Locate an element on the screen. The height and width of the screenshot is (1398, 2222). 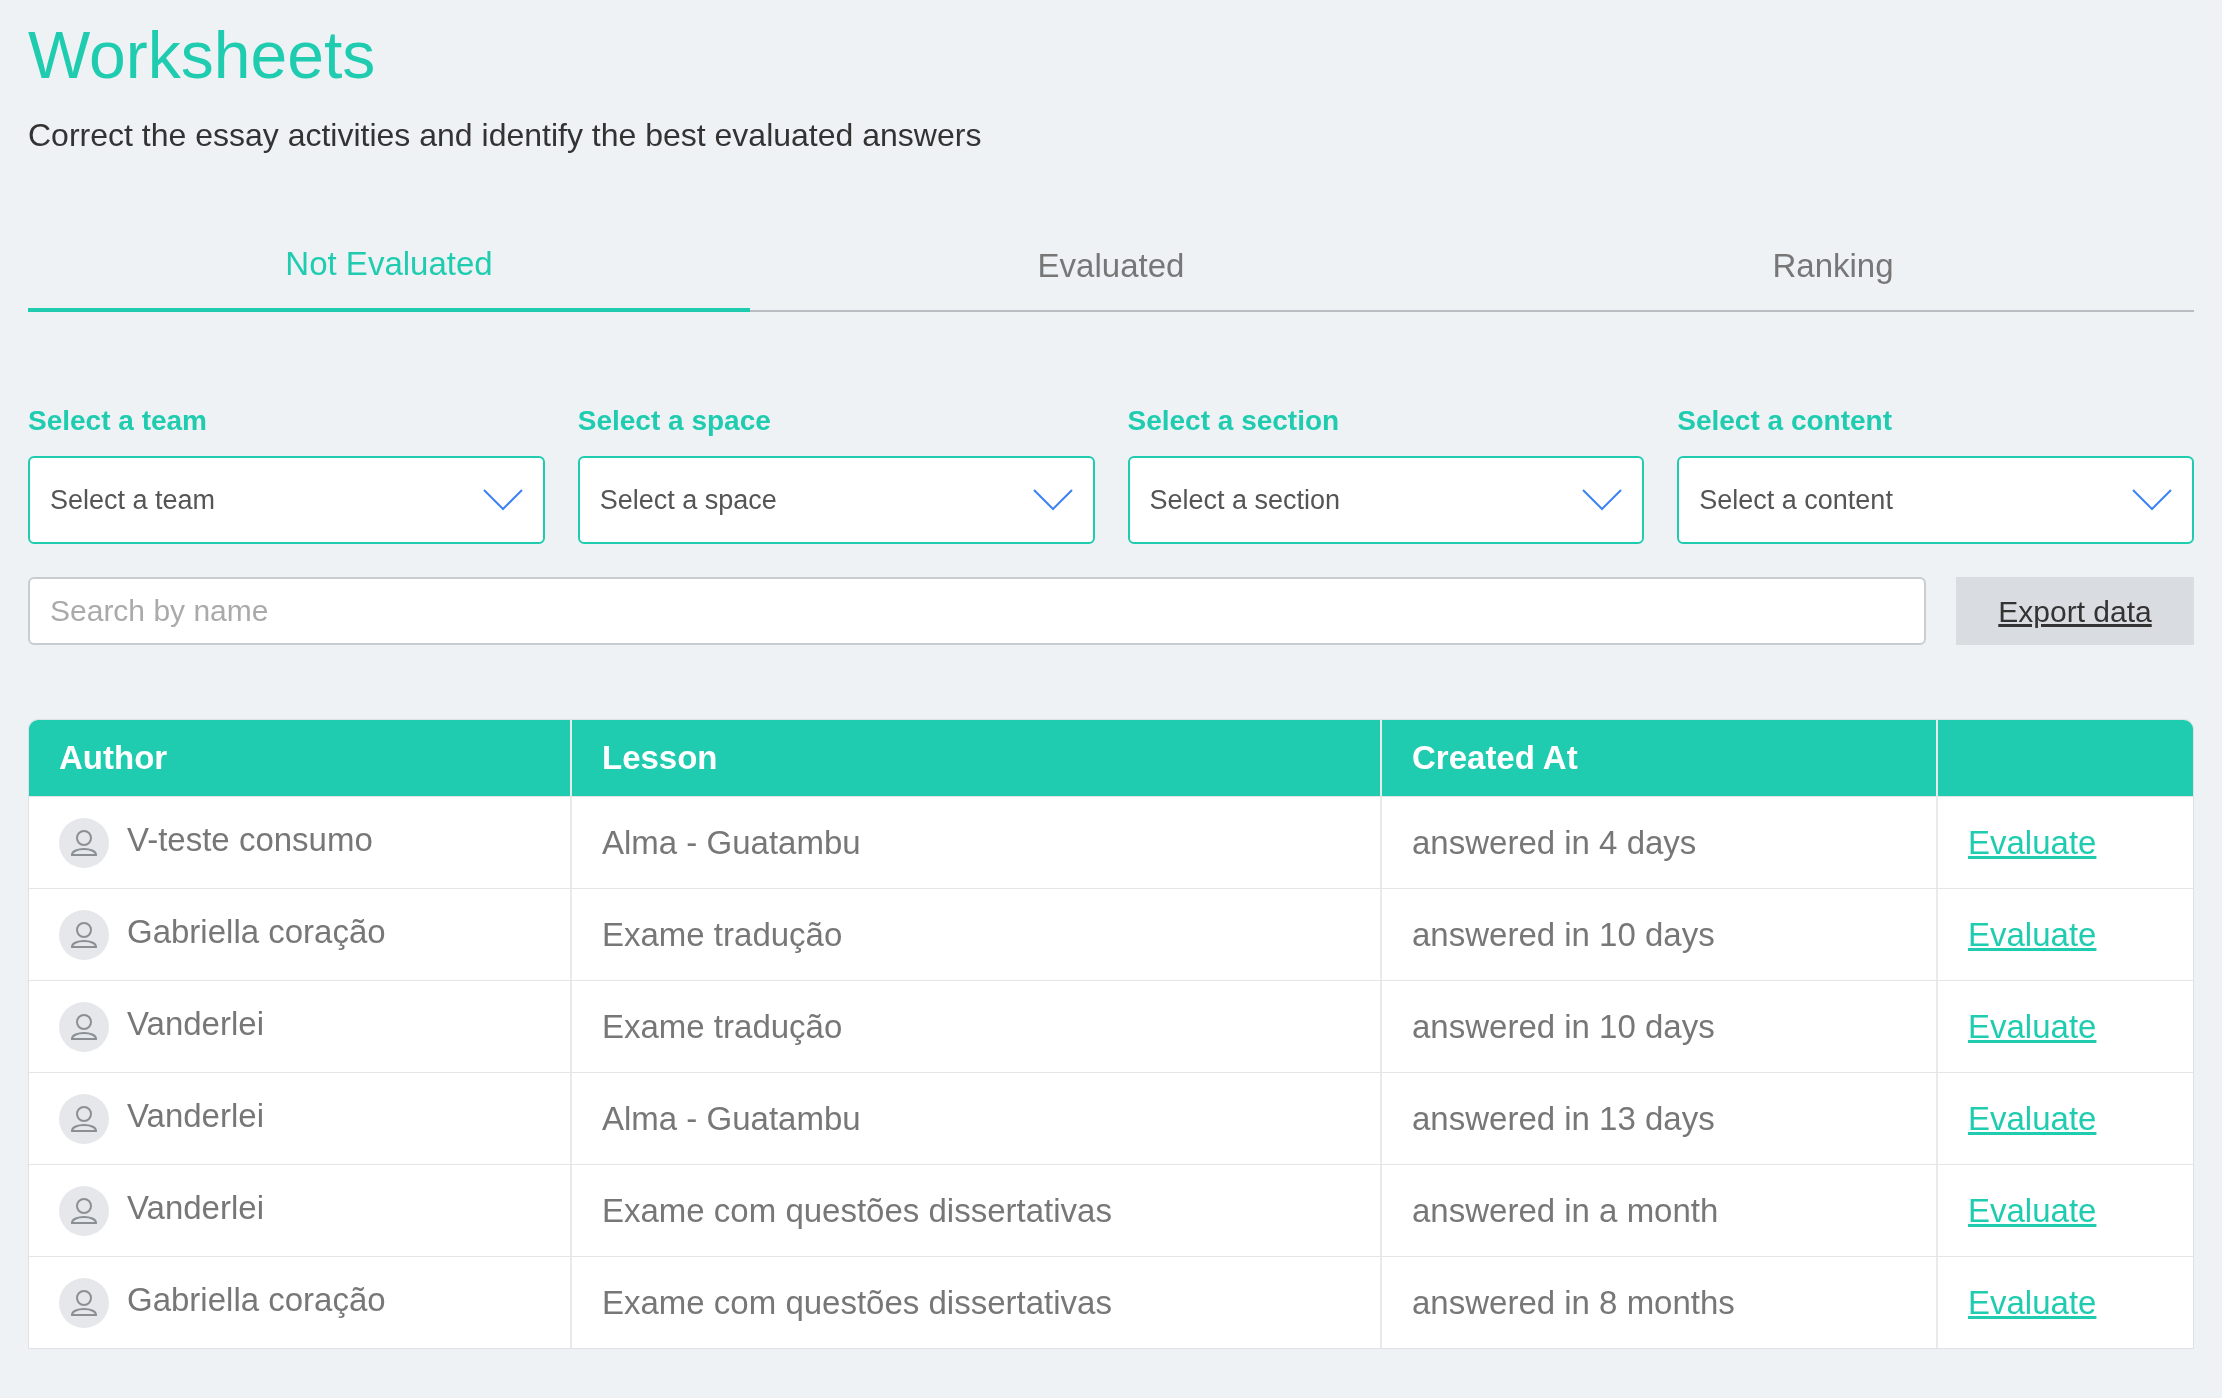
page-subtitle: Correct the essay activities and identify the best evaluated answers is located at coordinates (505, 135).